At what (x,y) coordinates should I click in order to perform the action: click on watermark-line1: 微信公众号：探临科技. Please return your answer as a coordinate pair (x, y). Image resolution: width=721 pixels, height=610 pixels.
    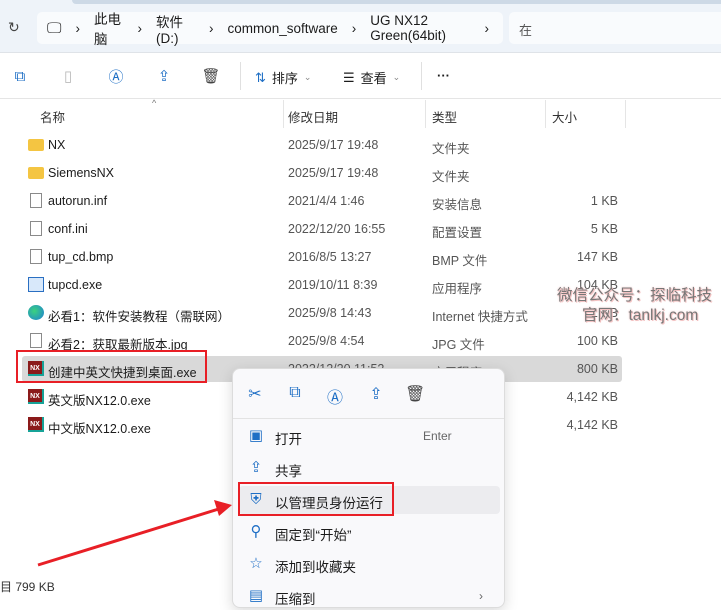
    Looking at the image, I should click on (635, 295).